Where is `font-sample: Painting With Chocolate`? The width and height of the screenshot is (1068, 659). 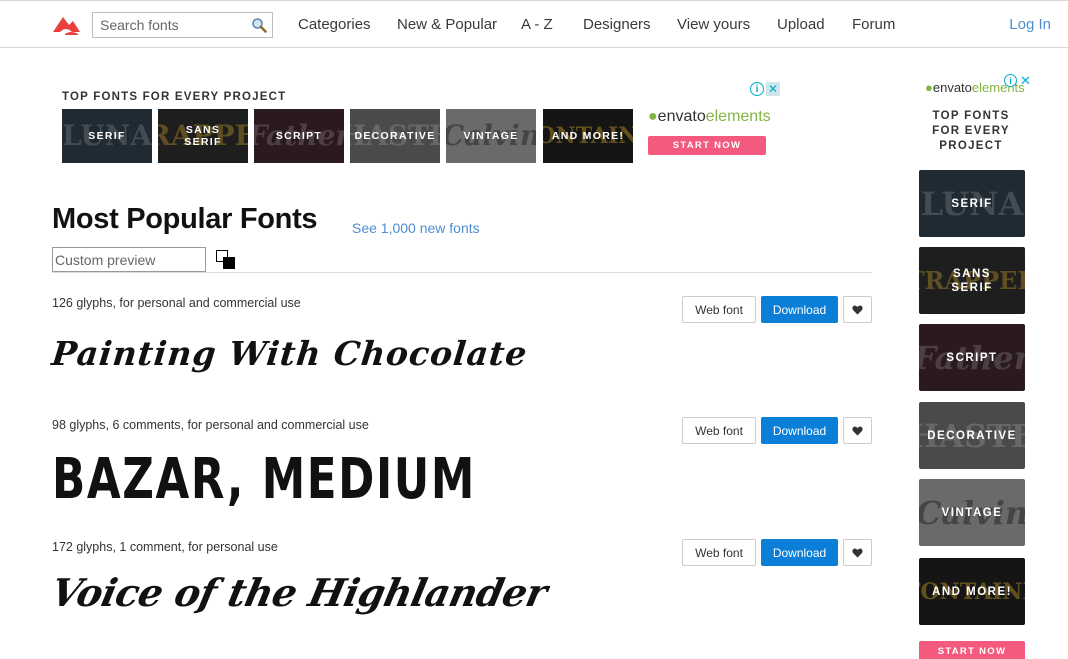 font-sample: Painting With Chocolate is located at coordinates (290, 353).